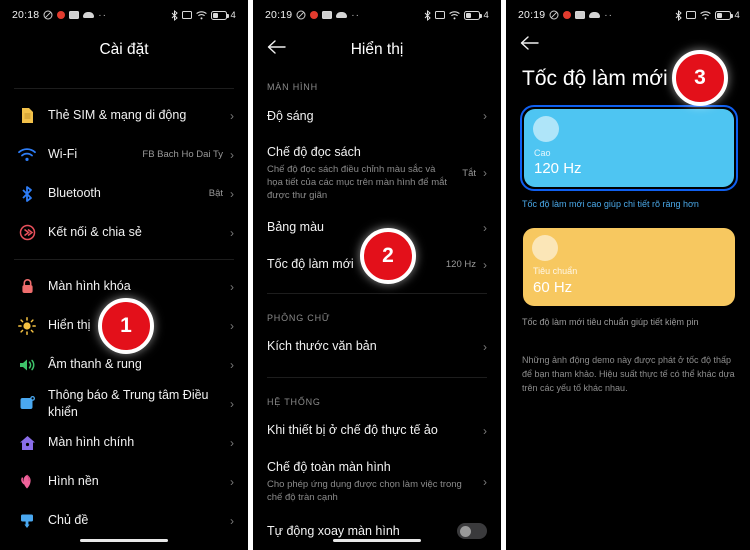 The width and height of the screenshot is (750, 550). Describe the element at coordinates (322, 346) in the screenshot. I see `item-label: Kích thước văn bản` at that location.